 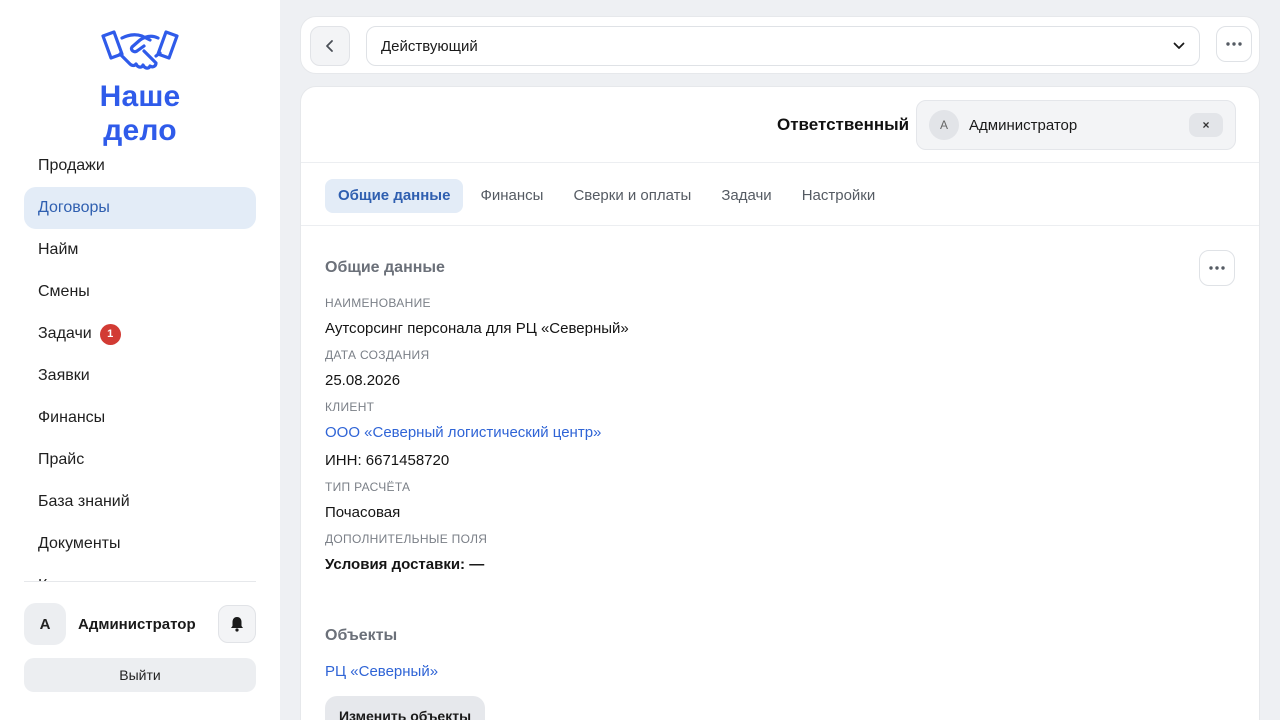 I want to click on user-row: А Администратор, so click(x=140, y=624).